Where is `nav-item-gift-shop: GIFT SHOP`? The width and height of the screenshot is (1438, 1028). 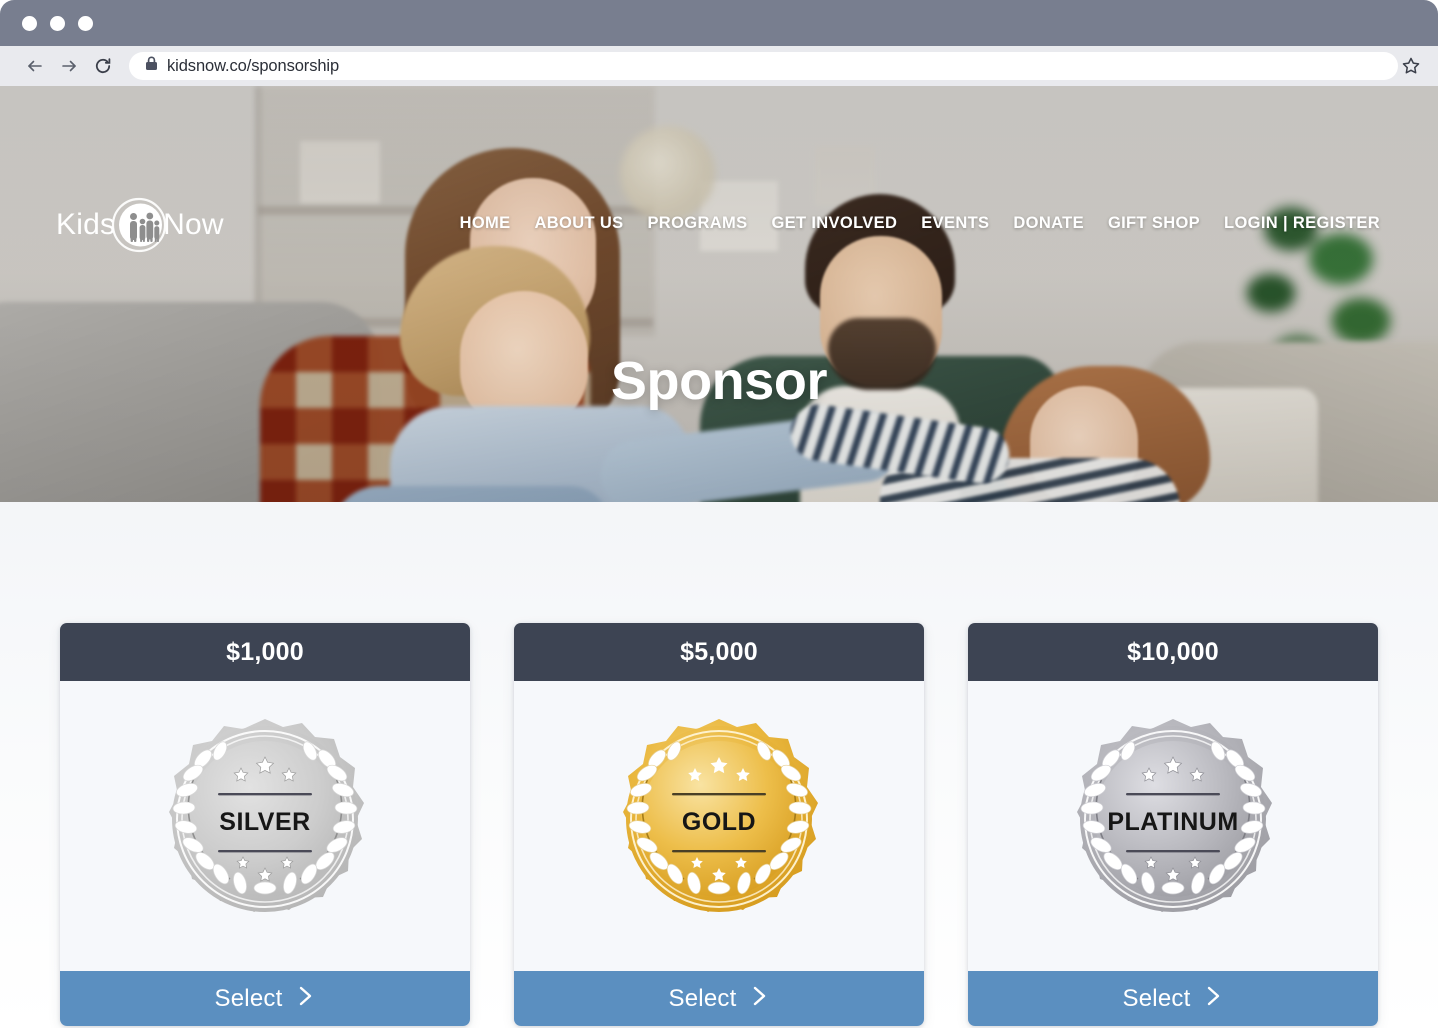
nav-item-gift-shop: GIFT SHOP is located at coordinates (1154, 223).